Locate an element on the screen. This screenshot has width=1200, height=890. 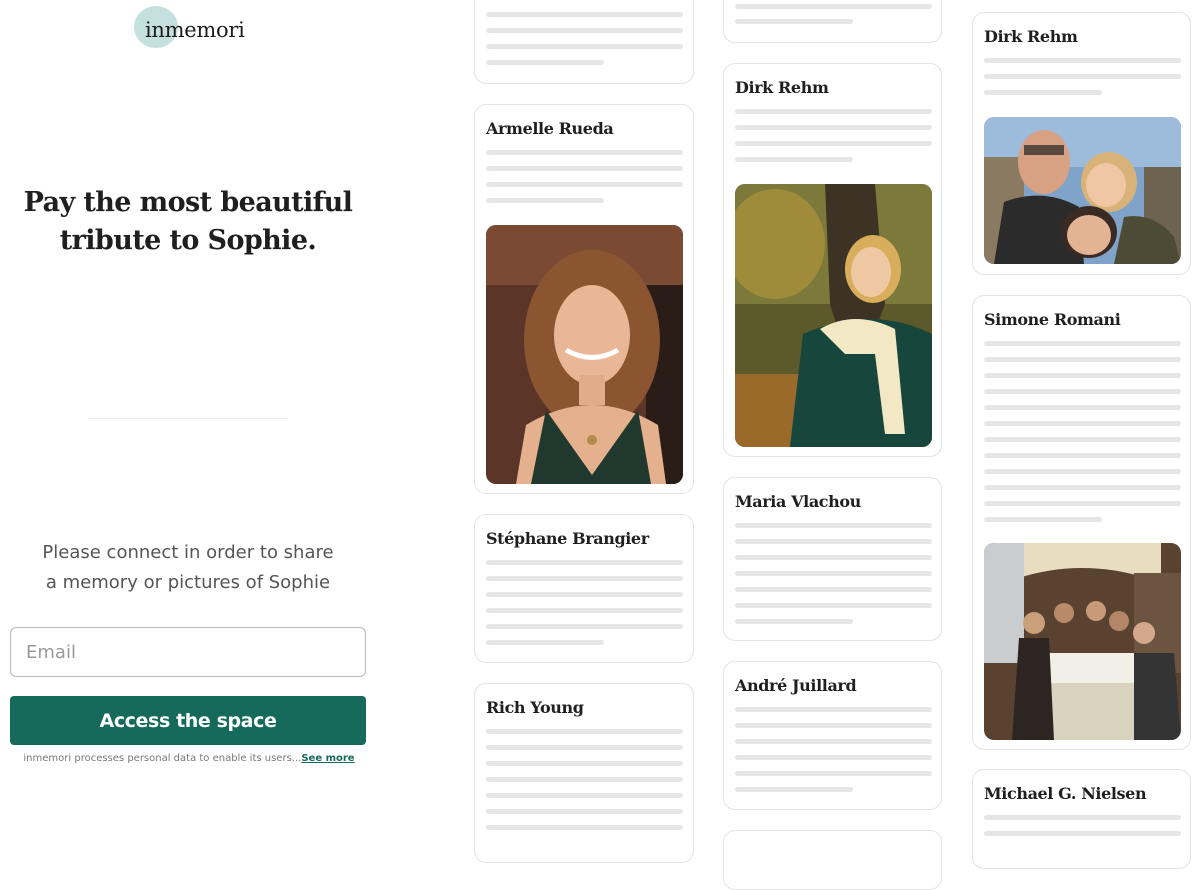
memory-card: André Juillard is located at coordinates (832, 735).